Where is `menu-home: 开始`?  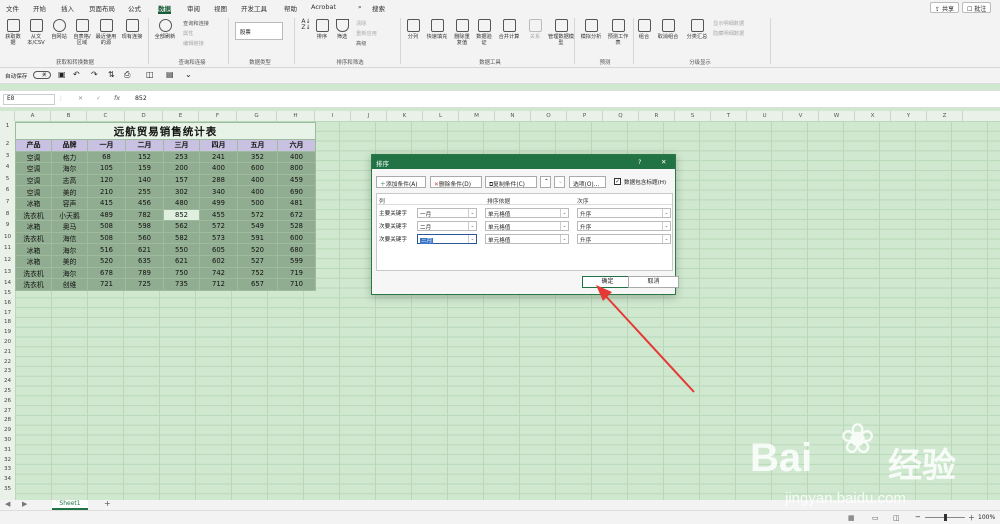 menu-home: 开始 is located at coordinates (39, 8).